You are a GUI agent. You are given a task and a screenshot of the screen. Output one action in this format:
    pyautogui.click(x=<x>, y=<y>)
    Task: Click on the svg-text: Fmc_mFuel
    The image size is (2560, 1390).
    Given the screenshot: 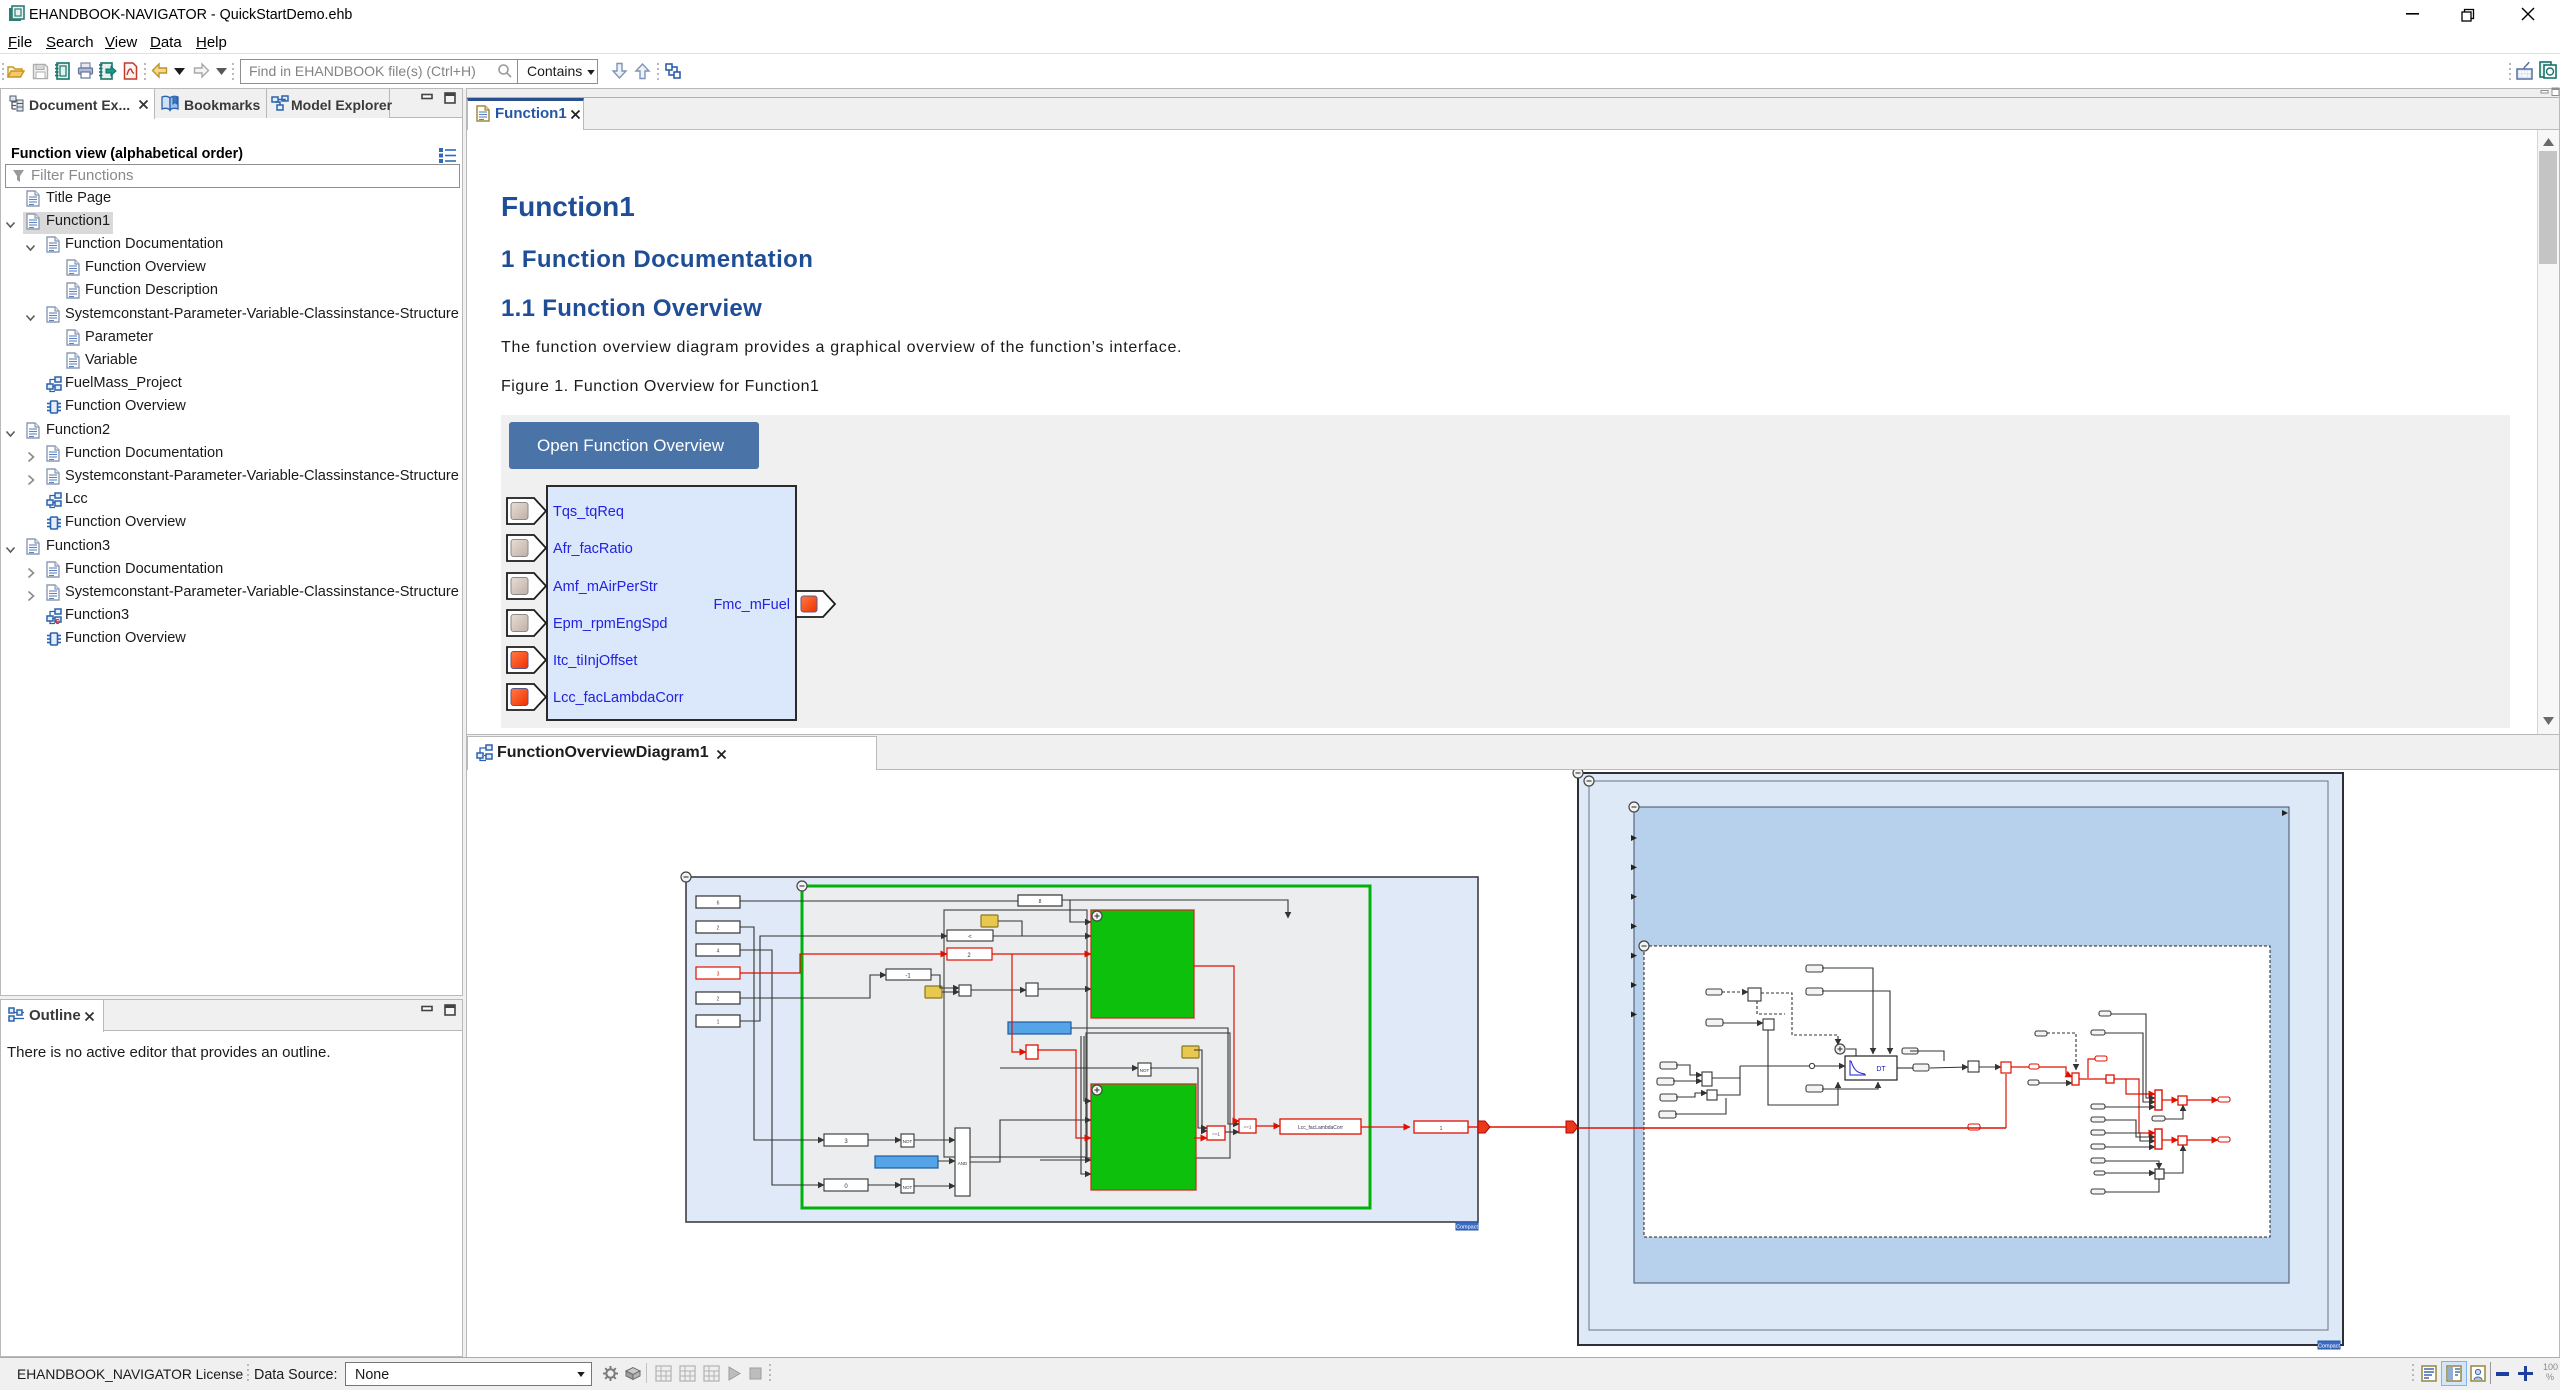 What is the action you would take?
    pyautogui.click(x=751, y=605)
    